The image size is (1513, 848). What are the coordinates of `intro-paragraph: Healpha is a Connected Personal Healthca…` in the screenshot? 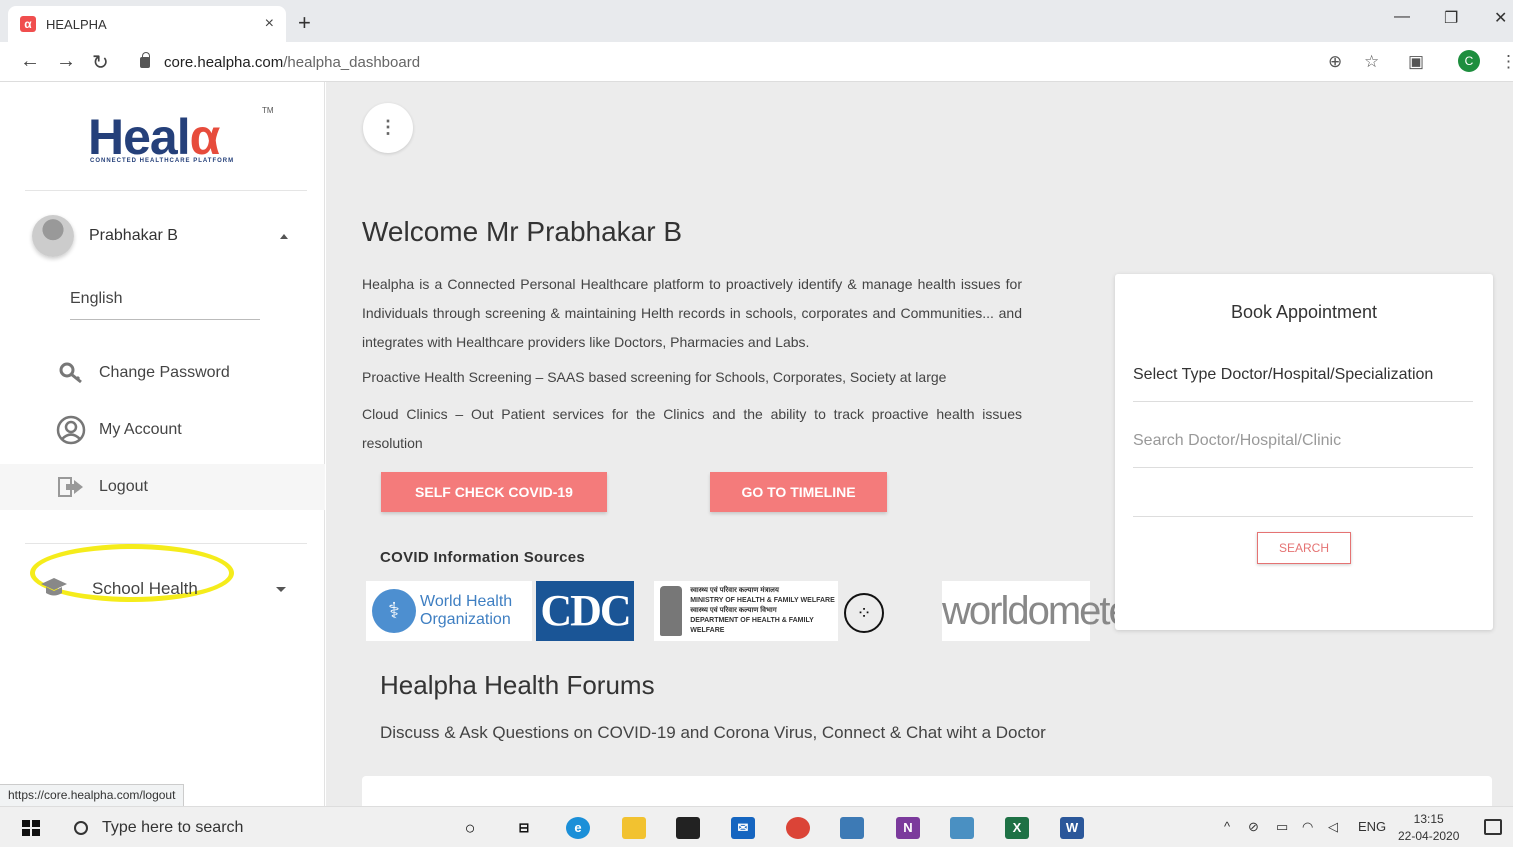 It's located at (692, 313).